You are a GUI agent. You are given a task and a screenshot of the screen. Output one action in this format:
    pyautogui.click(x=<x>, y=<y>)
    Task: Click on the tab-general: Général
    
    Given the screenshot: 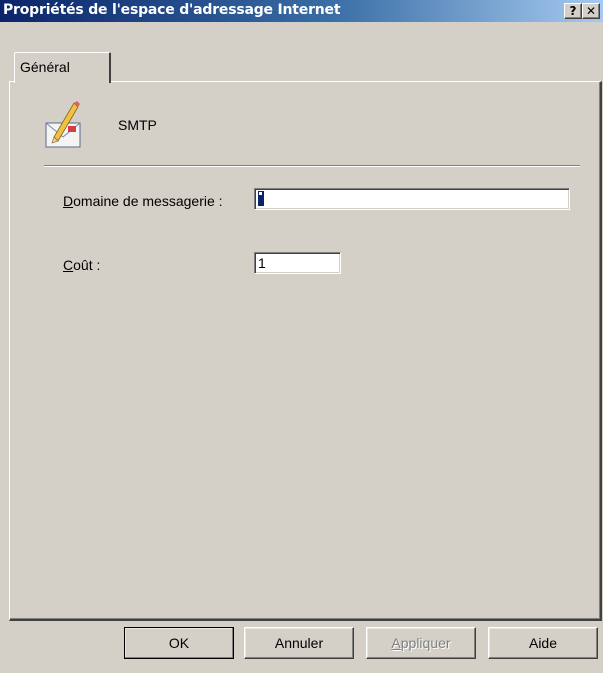 What is the action you would take?
    pyautogui.click(x=62, y=67)
    